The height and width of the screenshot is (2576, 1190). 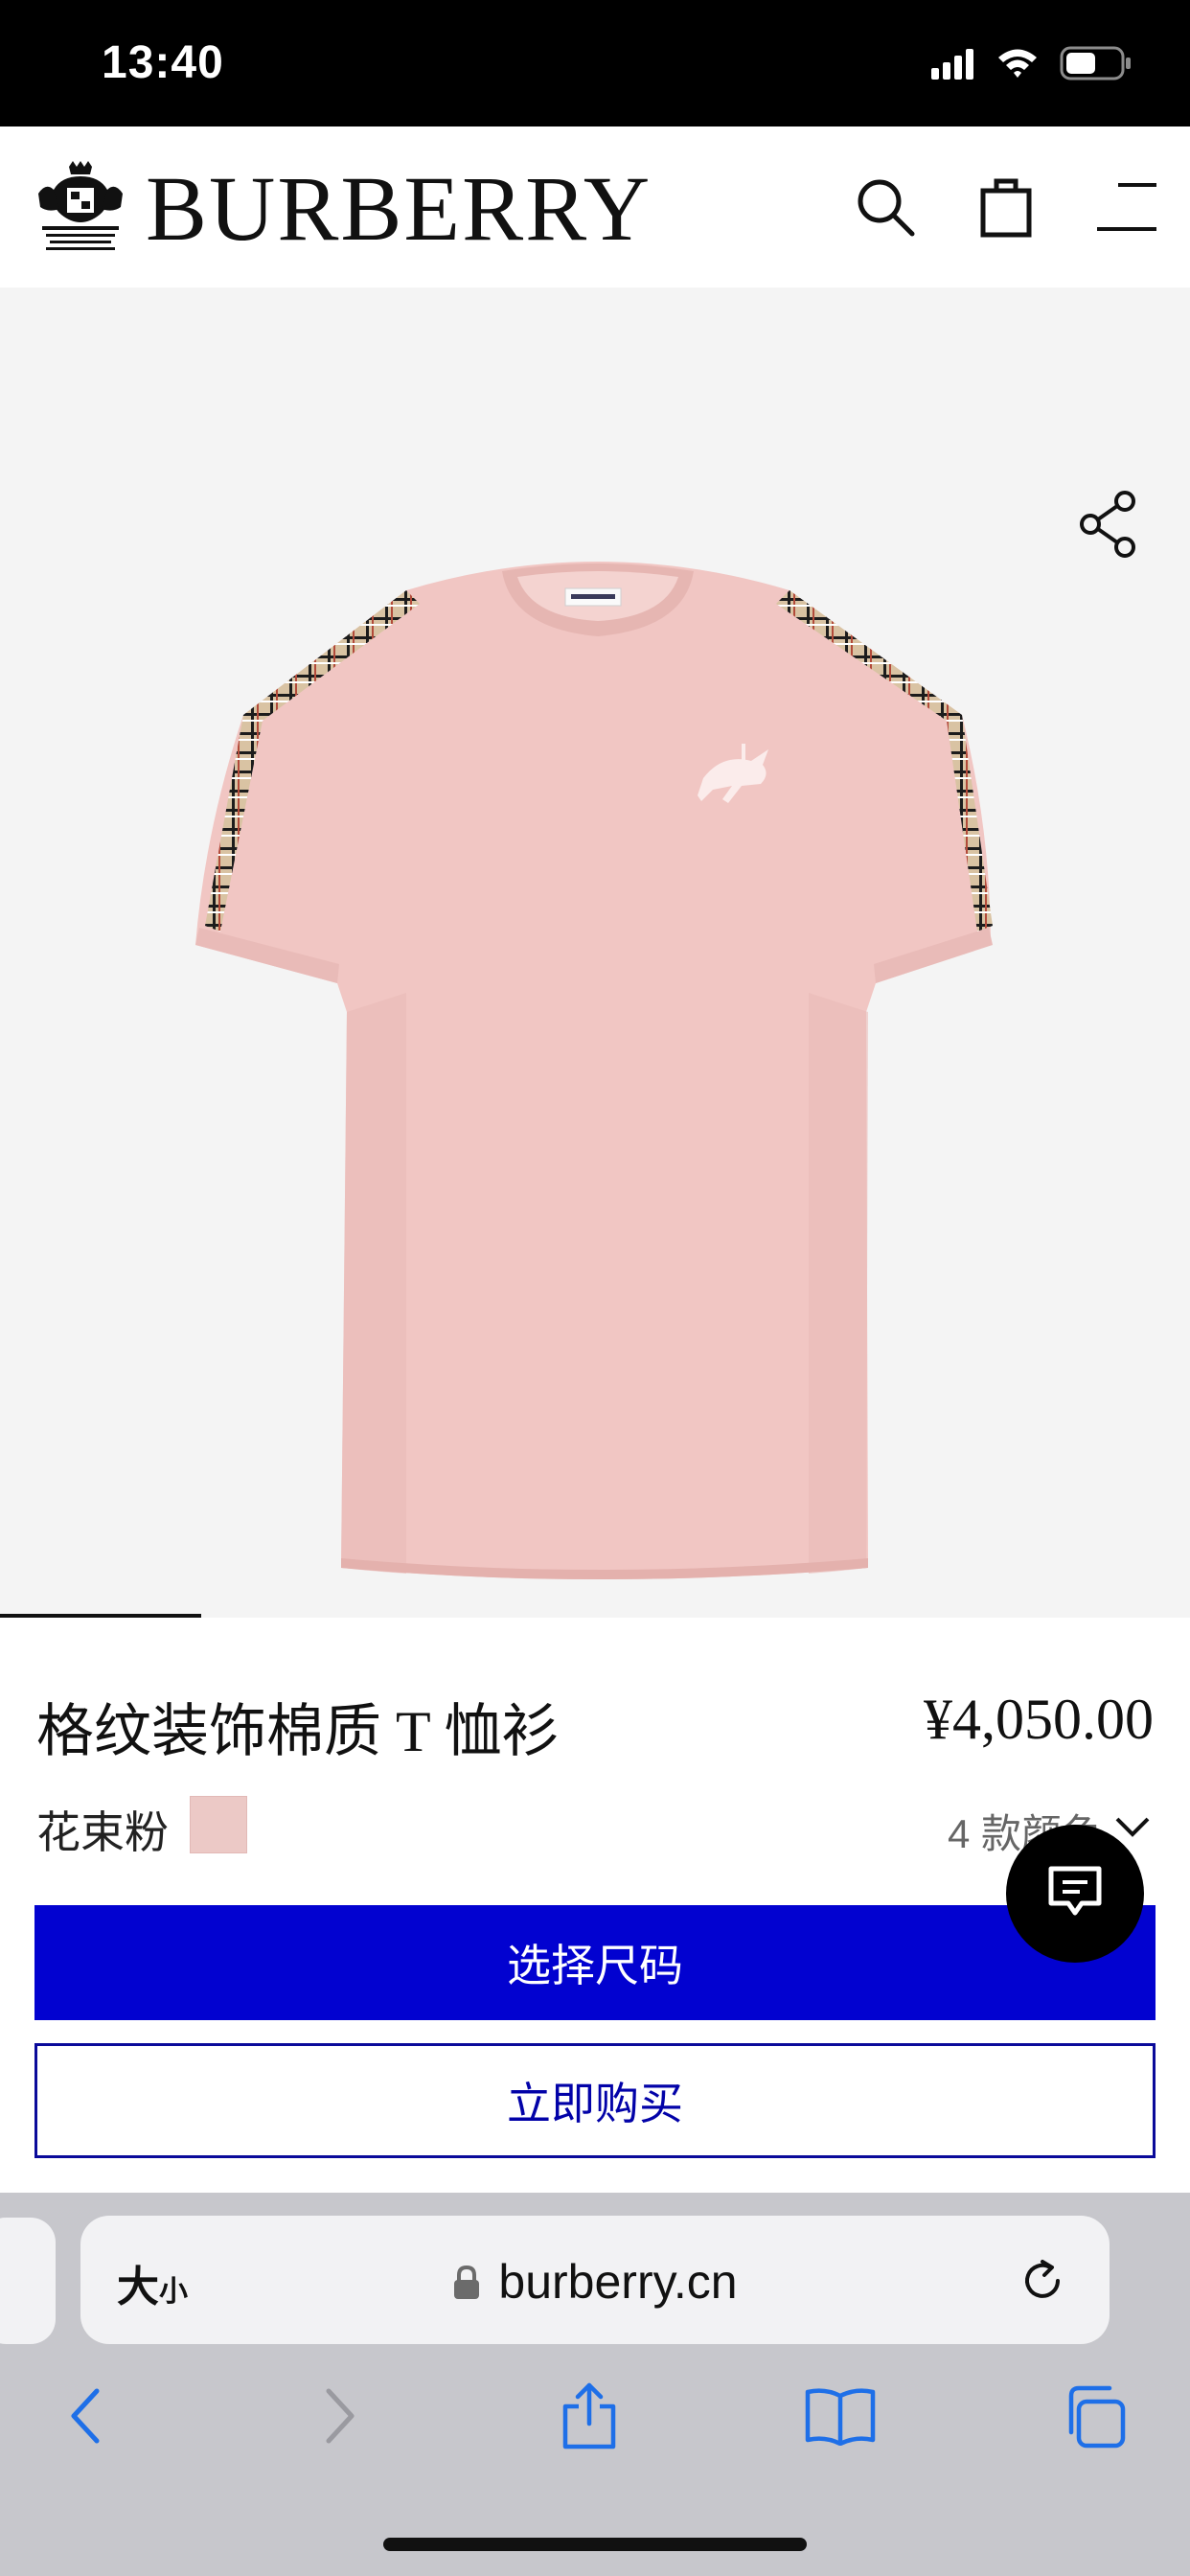 What do you see at coordinates (1006, 207) in the screenshot?
I see `shopping-bag-icon` at bounding box center [1006, 207].